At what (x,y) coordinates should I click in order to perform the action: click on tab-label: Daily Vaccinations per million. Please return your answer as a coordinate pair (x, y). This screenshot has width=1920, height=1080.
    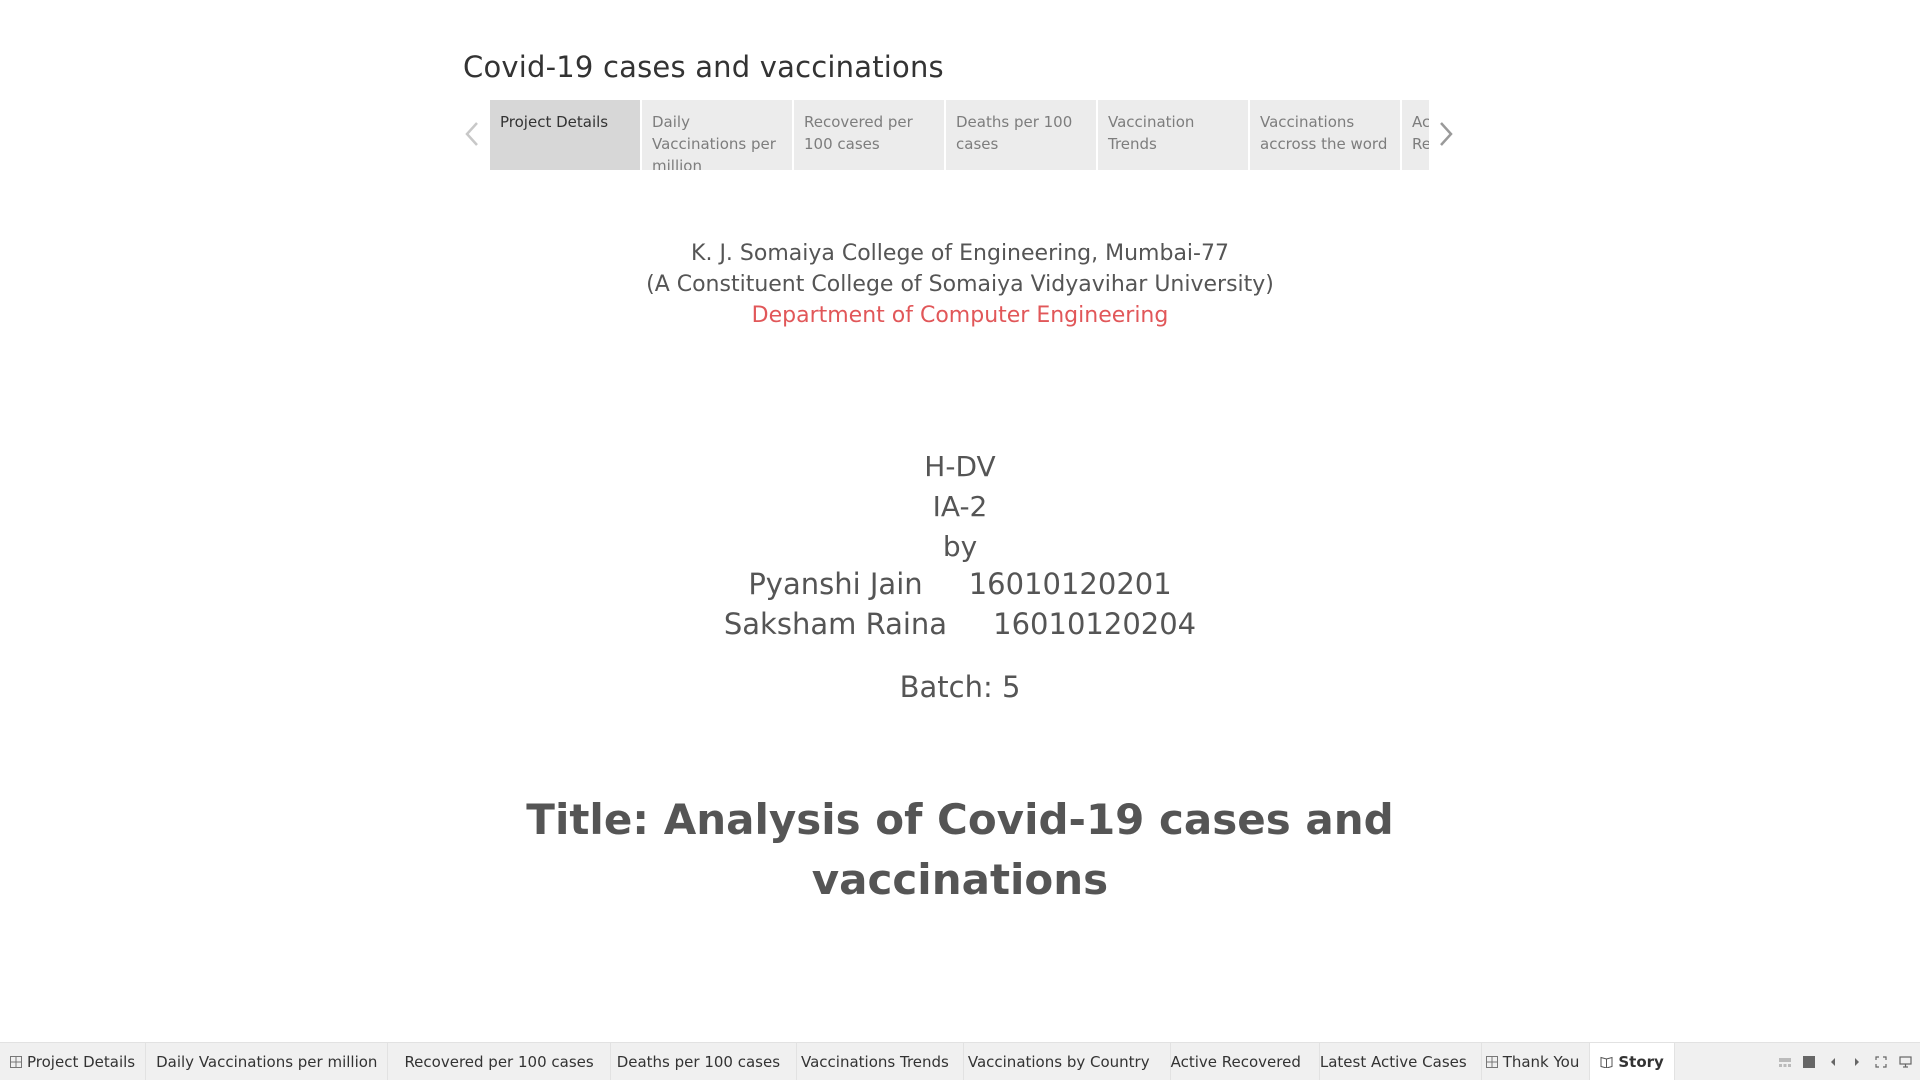
    Looking at the image, I should click on (267, 1061).